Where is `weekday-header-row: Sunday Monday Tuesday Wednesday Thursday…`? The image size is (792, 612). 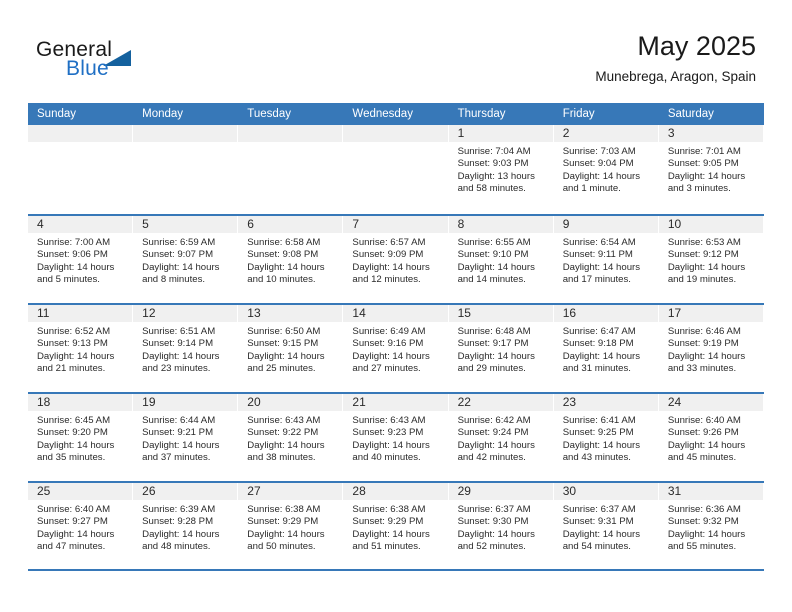 weekday-header-row: Sunday Monday Tuesday Wednesday Thursday… is located at coordinates (396, 114).